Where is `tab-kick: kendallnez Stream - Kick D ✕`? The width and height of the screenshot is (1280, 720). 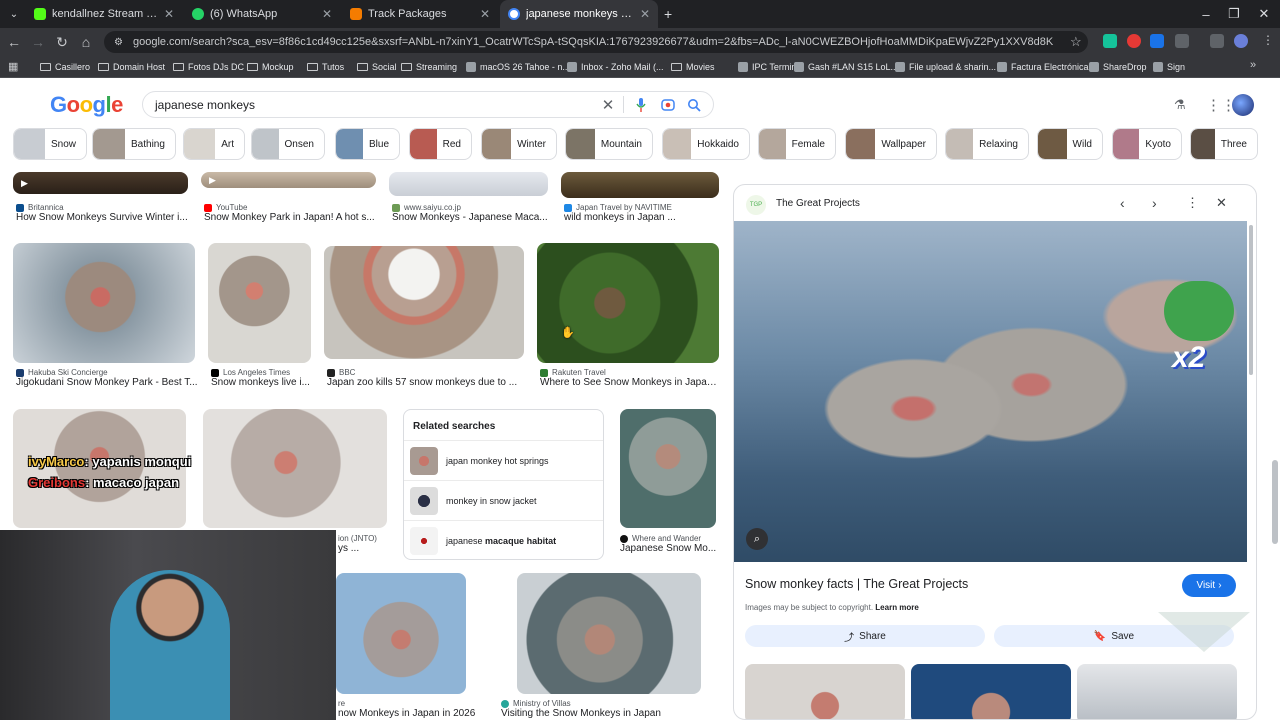
tab-kick: kendallnez Stream - Kick D ✕ is located at coordinates (104, 14).